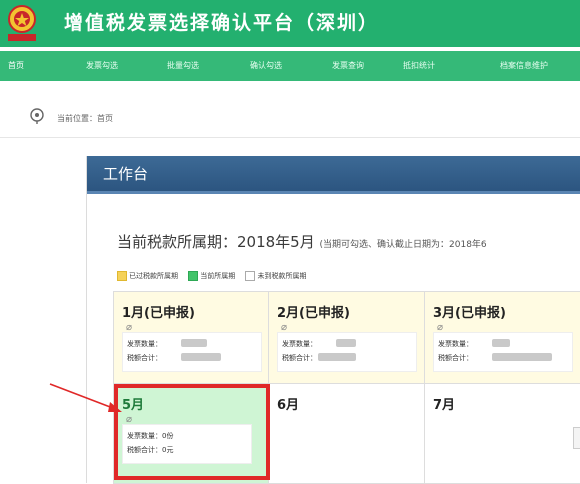 This screenshot has width=580, height=484. I want to click on period-label: 当前税款所属期：2018年5月 (当期可勾选、确认截止日期为：2018年6, so click(302, 241).